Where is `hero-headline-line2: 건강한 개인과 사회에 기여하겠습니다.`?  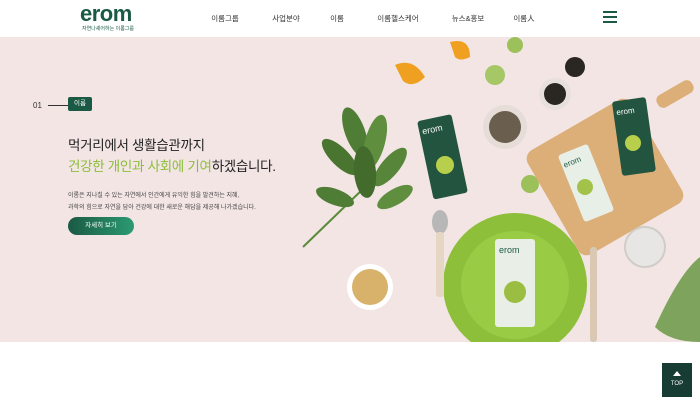
hero-headline-line2: 건강한 개인과 사회에 기여하겠습니다. is located at coordinates (172, 165).